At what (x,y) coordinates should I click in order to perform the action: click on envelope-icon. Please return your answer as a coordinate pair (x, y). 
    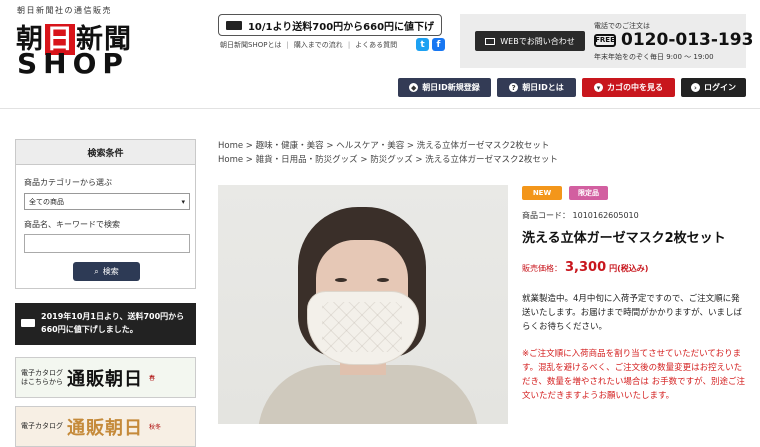
    Looking at the image, I should click on (490, 41).